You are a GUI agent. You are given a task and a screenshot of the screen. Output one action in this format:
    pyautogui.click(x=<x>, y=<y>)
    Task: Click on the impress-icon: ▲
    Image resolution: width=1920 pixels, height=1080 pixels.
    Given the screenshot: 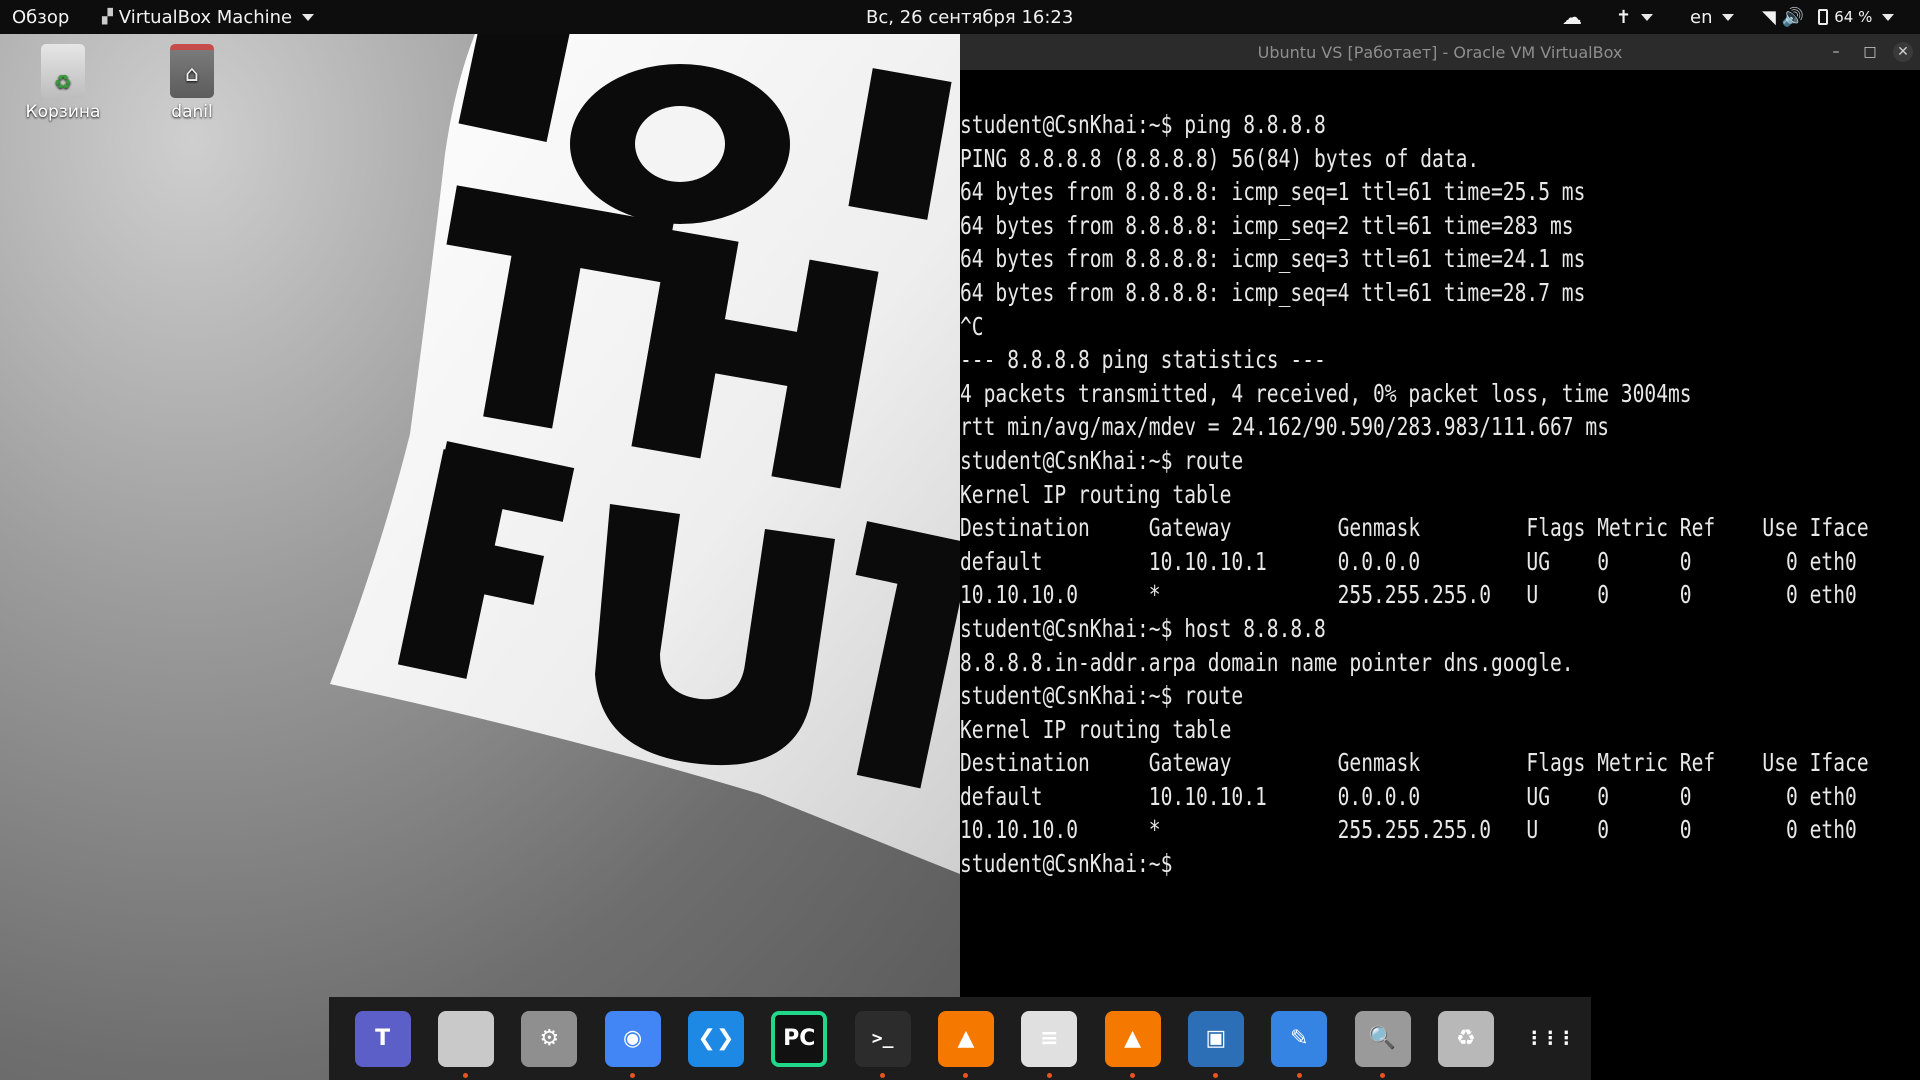 What is the action you would take?
    pyautogui.click(x=1132, y=1038)
    